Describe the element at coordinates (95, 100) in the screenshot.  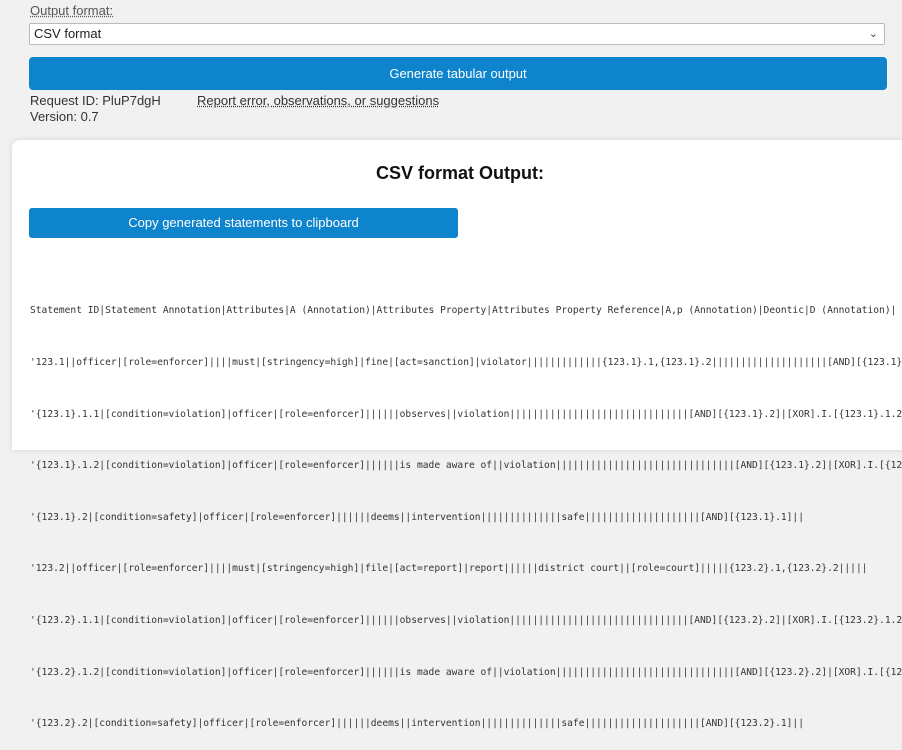
I see `request-id: Request ID: PluP7dgH` at that location.